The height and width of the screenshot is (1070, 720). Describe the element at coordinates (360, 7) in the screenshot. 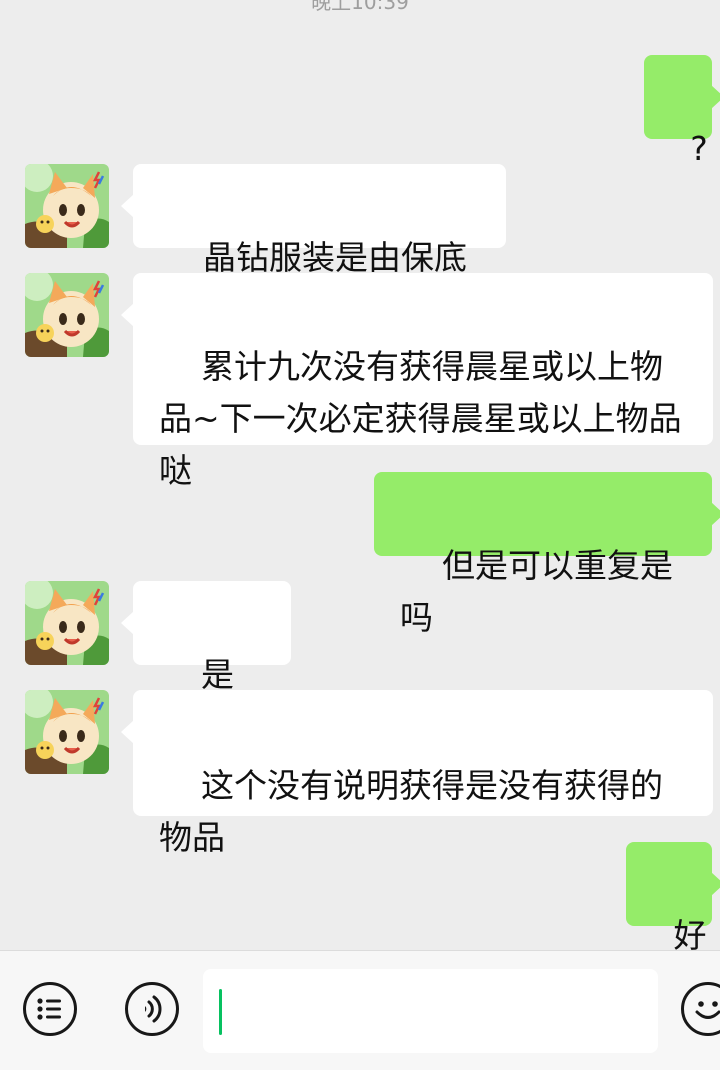

I see `message-timestamp: 晚上10:39` at that location.